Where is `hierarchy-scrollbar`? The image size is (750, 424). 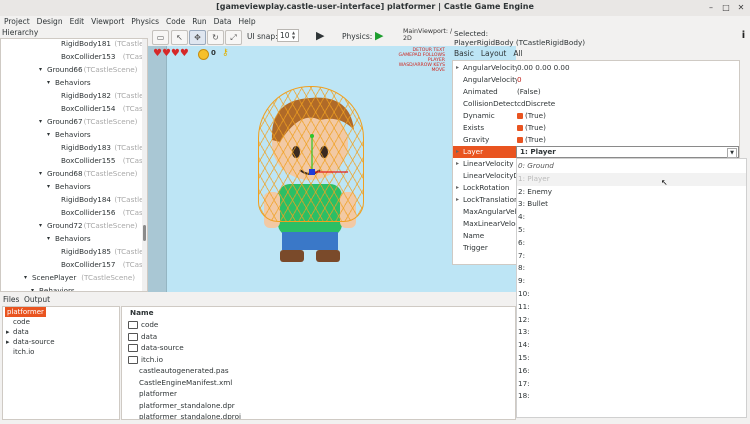
hierarchy-scrollbar is located at coordinates (144, 165).